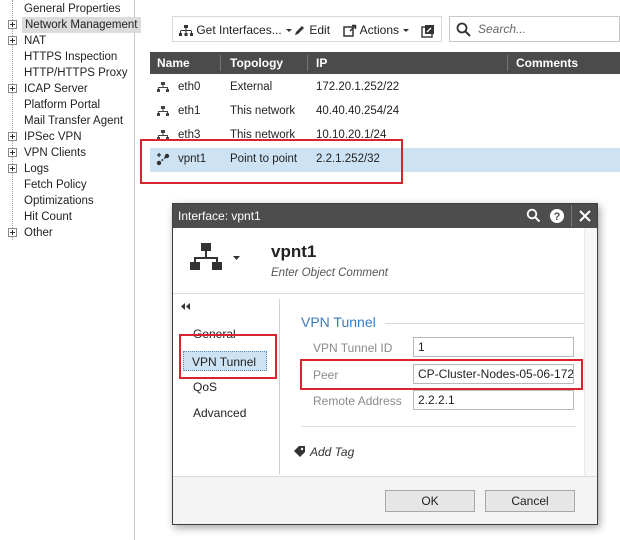  What do you see at coordinates (358, 87) in the screenshot?
I see `row-ip: 172.20.1.252/22` at bounding box center [358, 87].